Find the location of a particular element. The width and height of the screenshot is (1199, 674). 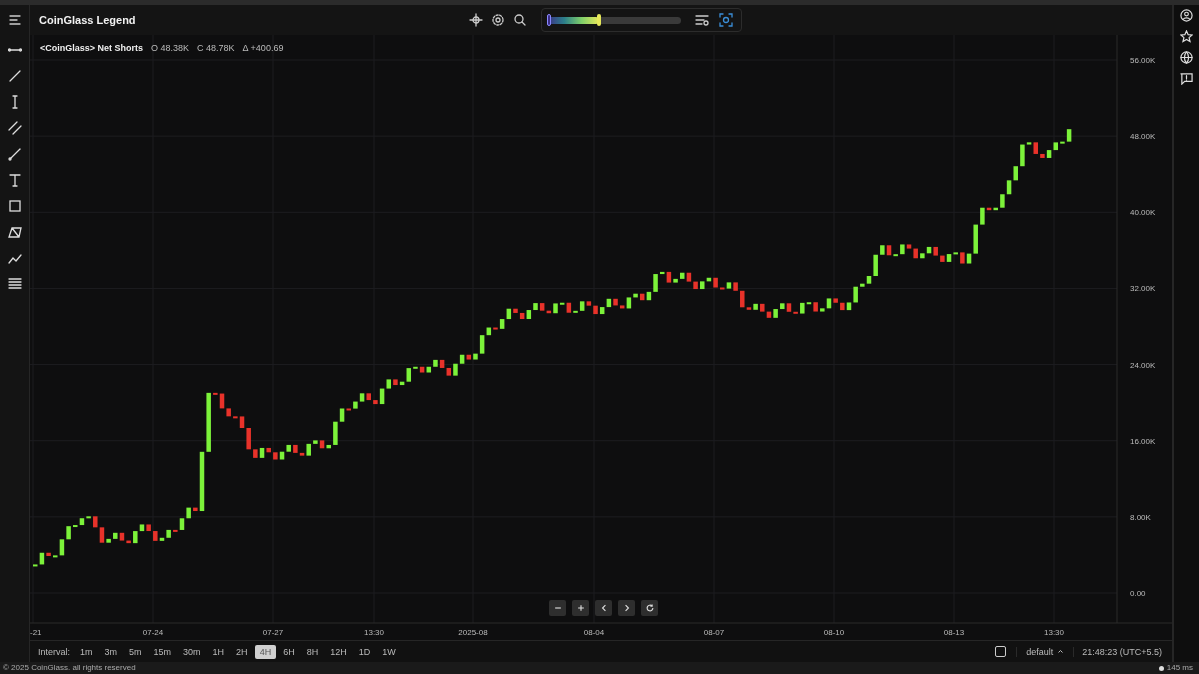

axis-label: 0.00 is located at coordinates (1138, 593).